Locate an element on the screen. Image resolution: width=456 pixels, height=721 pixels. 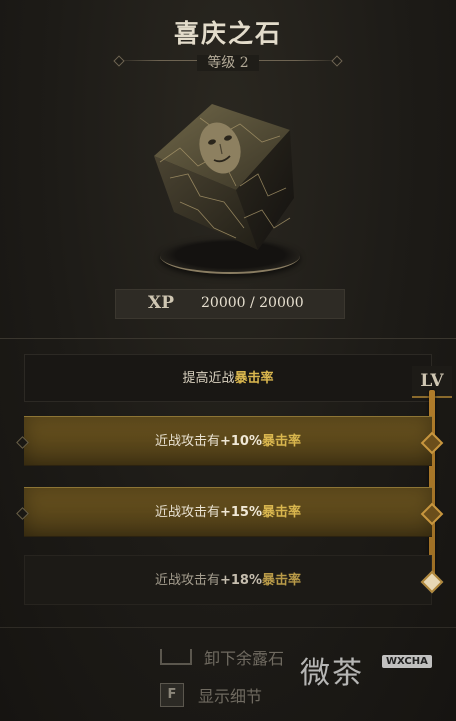
show-details-button: F 显示细节 is located at coordinates (211, 695).